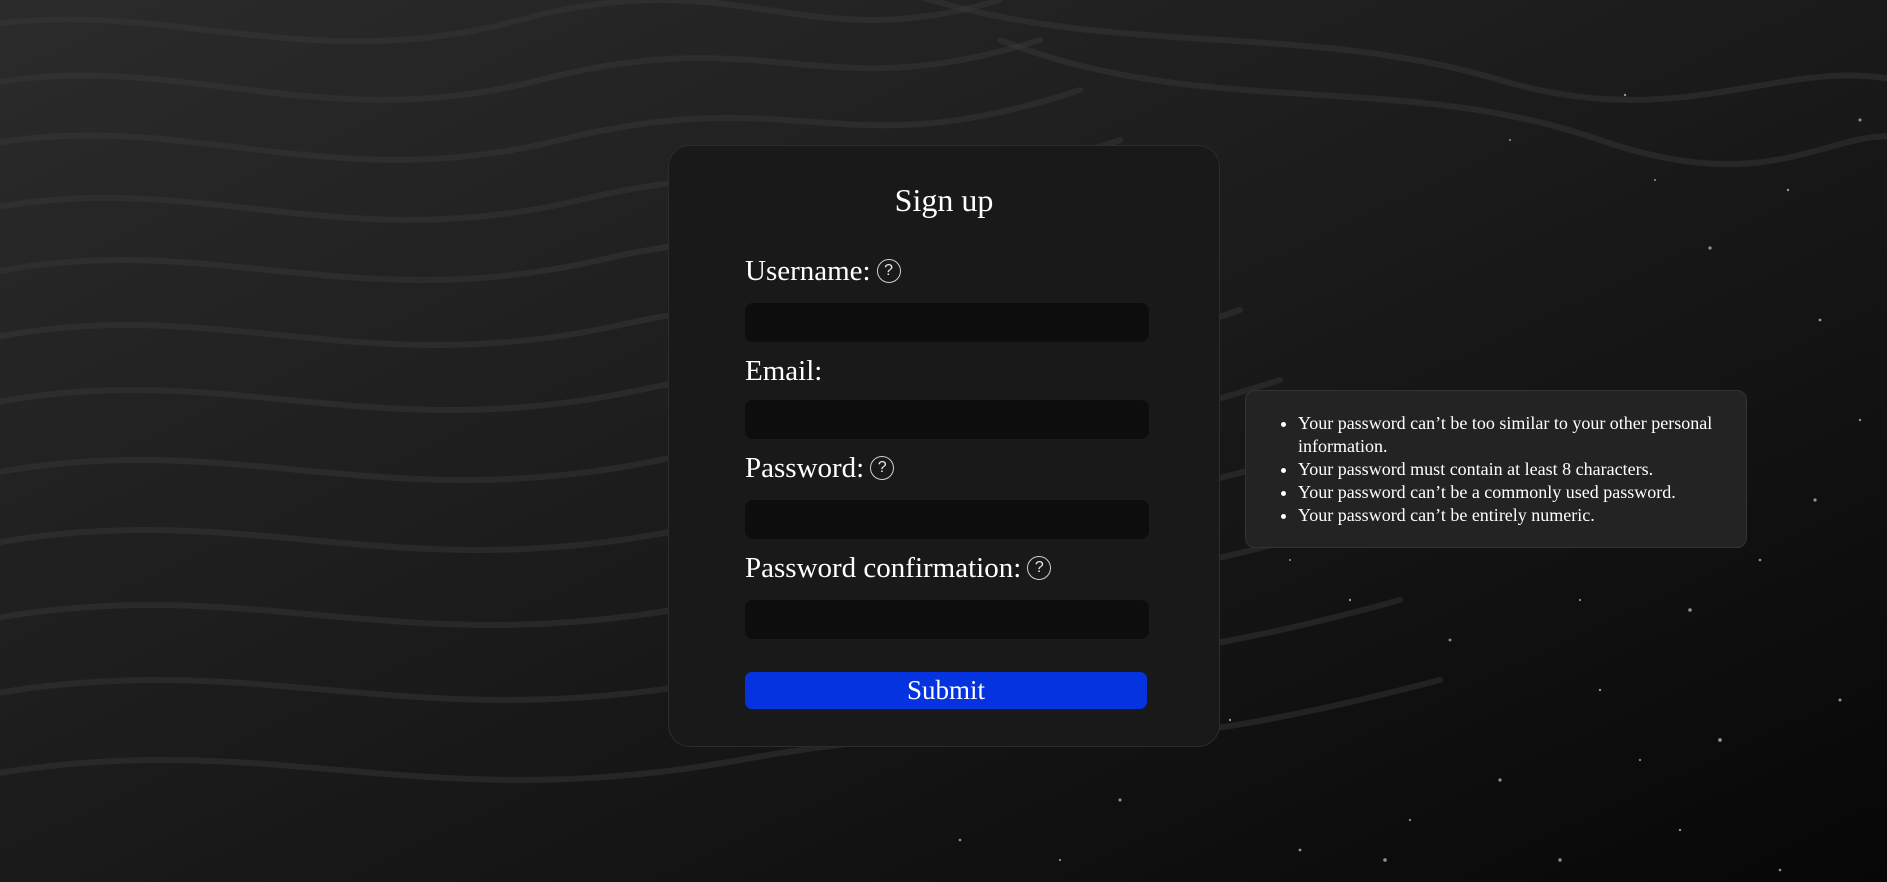 This screenshot has height=882, width=1887. I want to click on password-help-icon: ?, so click(882, 468).